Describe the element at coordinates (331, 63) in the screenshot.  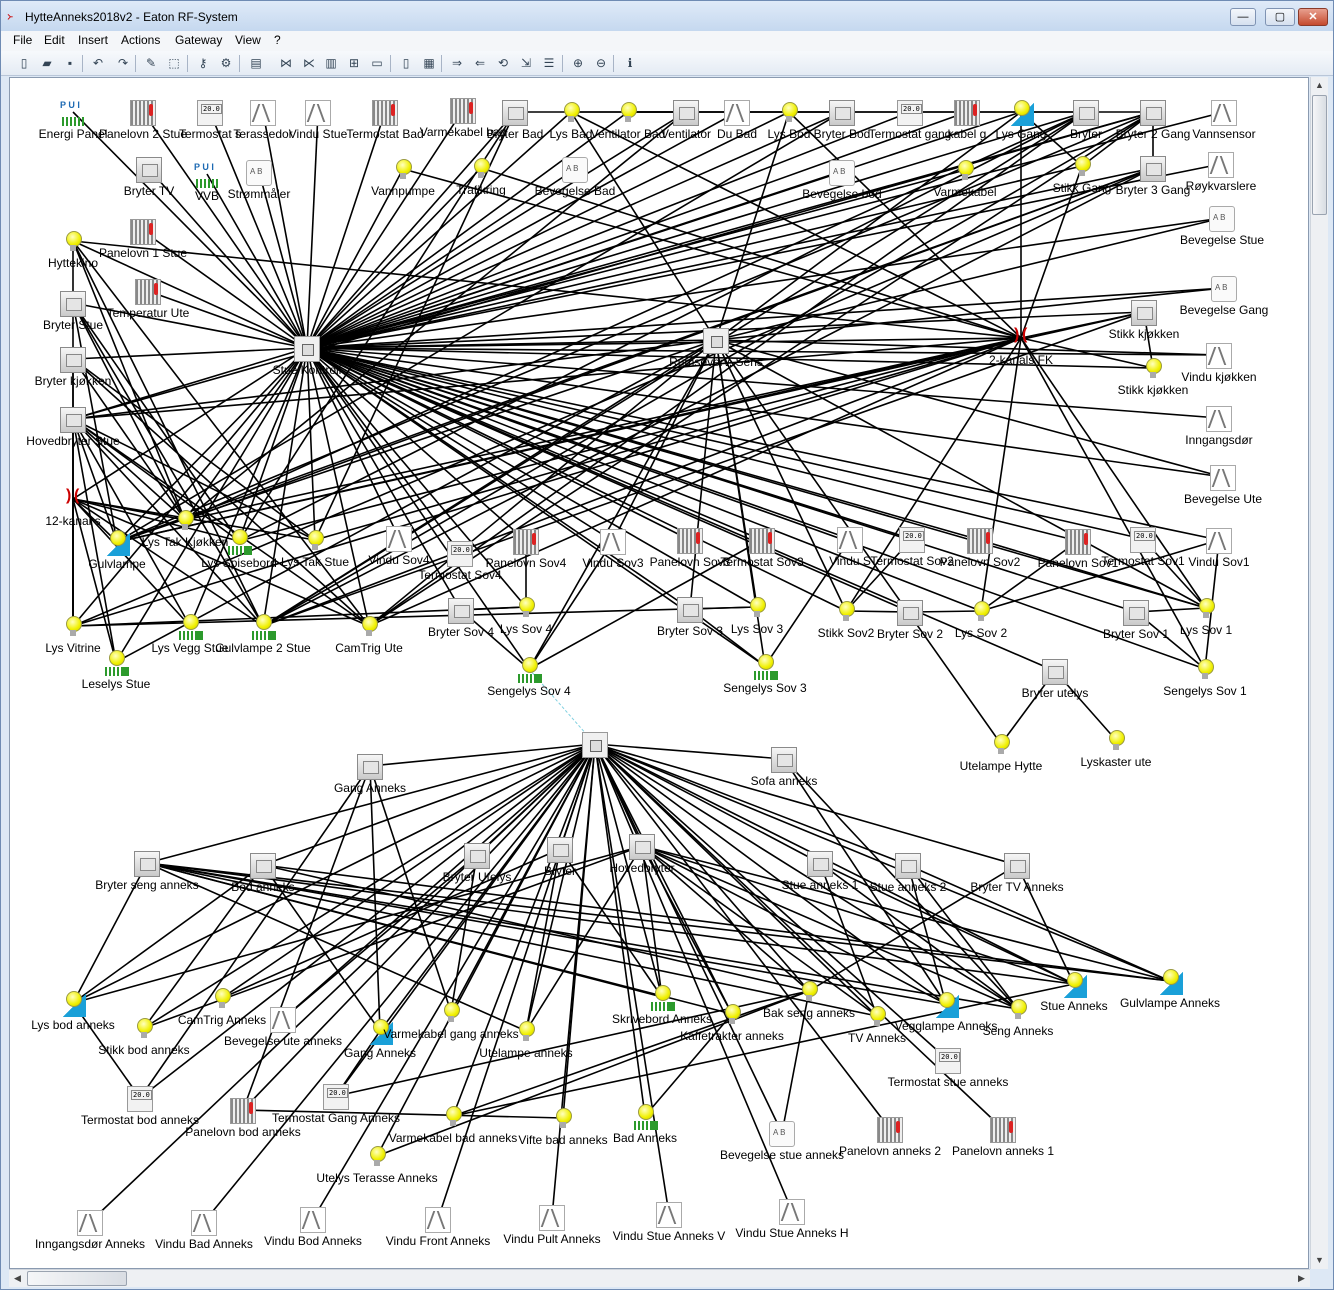
I see `config-icon: ▥` at that location.